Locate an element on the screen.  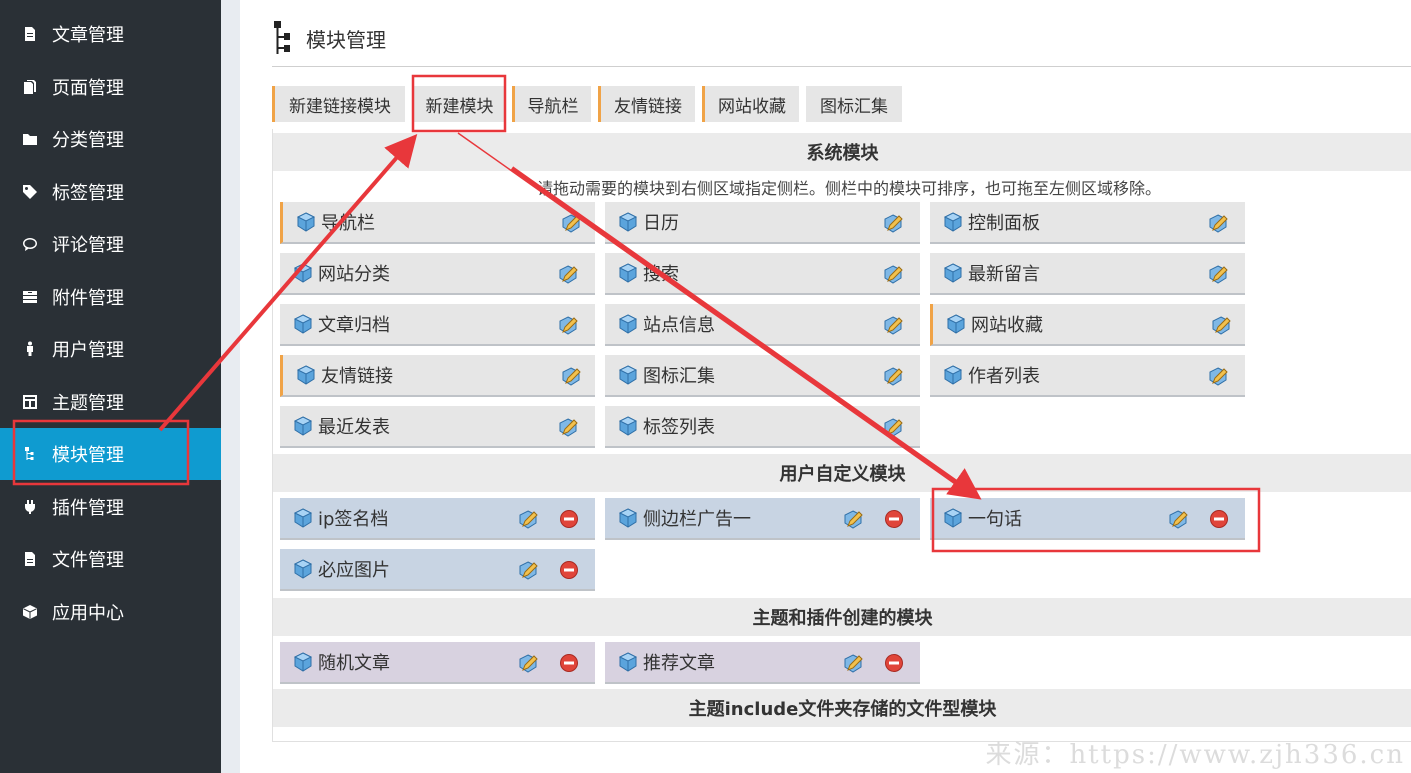
module-item: 最新留言 is located at coordinates (1087, 274).